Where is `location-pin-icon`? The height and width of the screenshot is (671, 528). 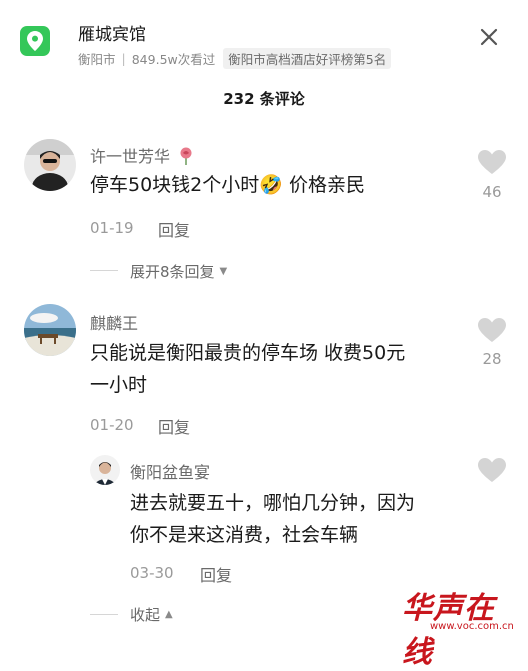
location-pin-icon is located at coordinates (35, 41).